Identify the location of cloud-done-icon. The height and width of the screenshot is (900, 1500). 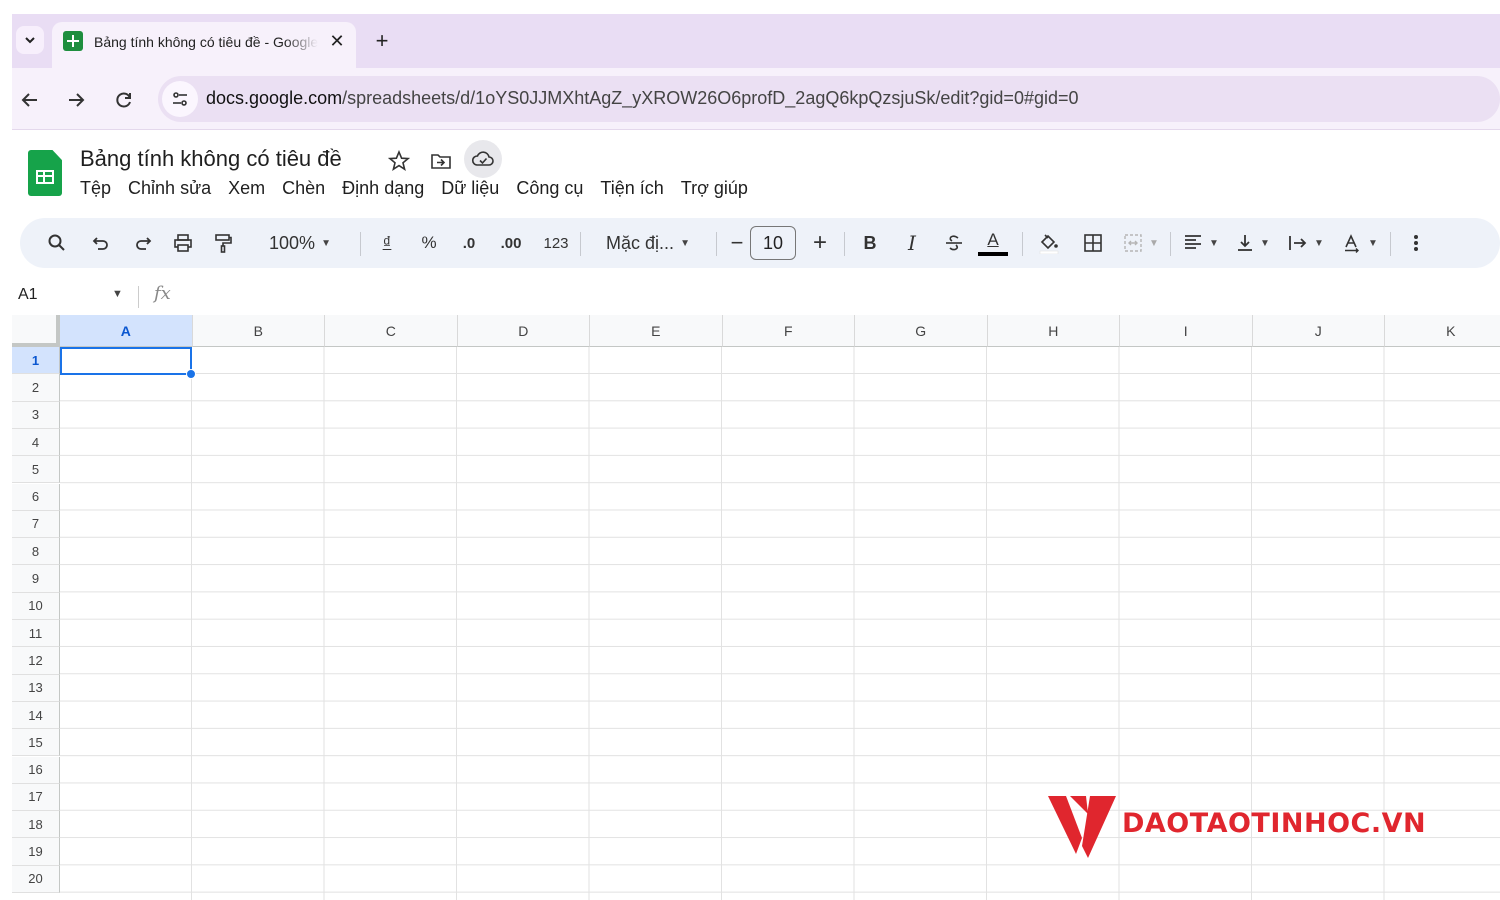
(482, 158).